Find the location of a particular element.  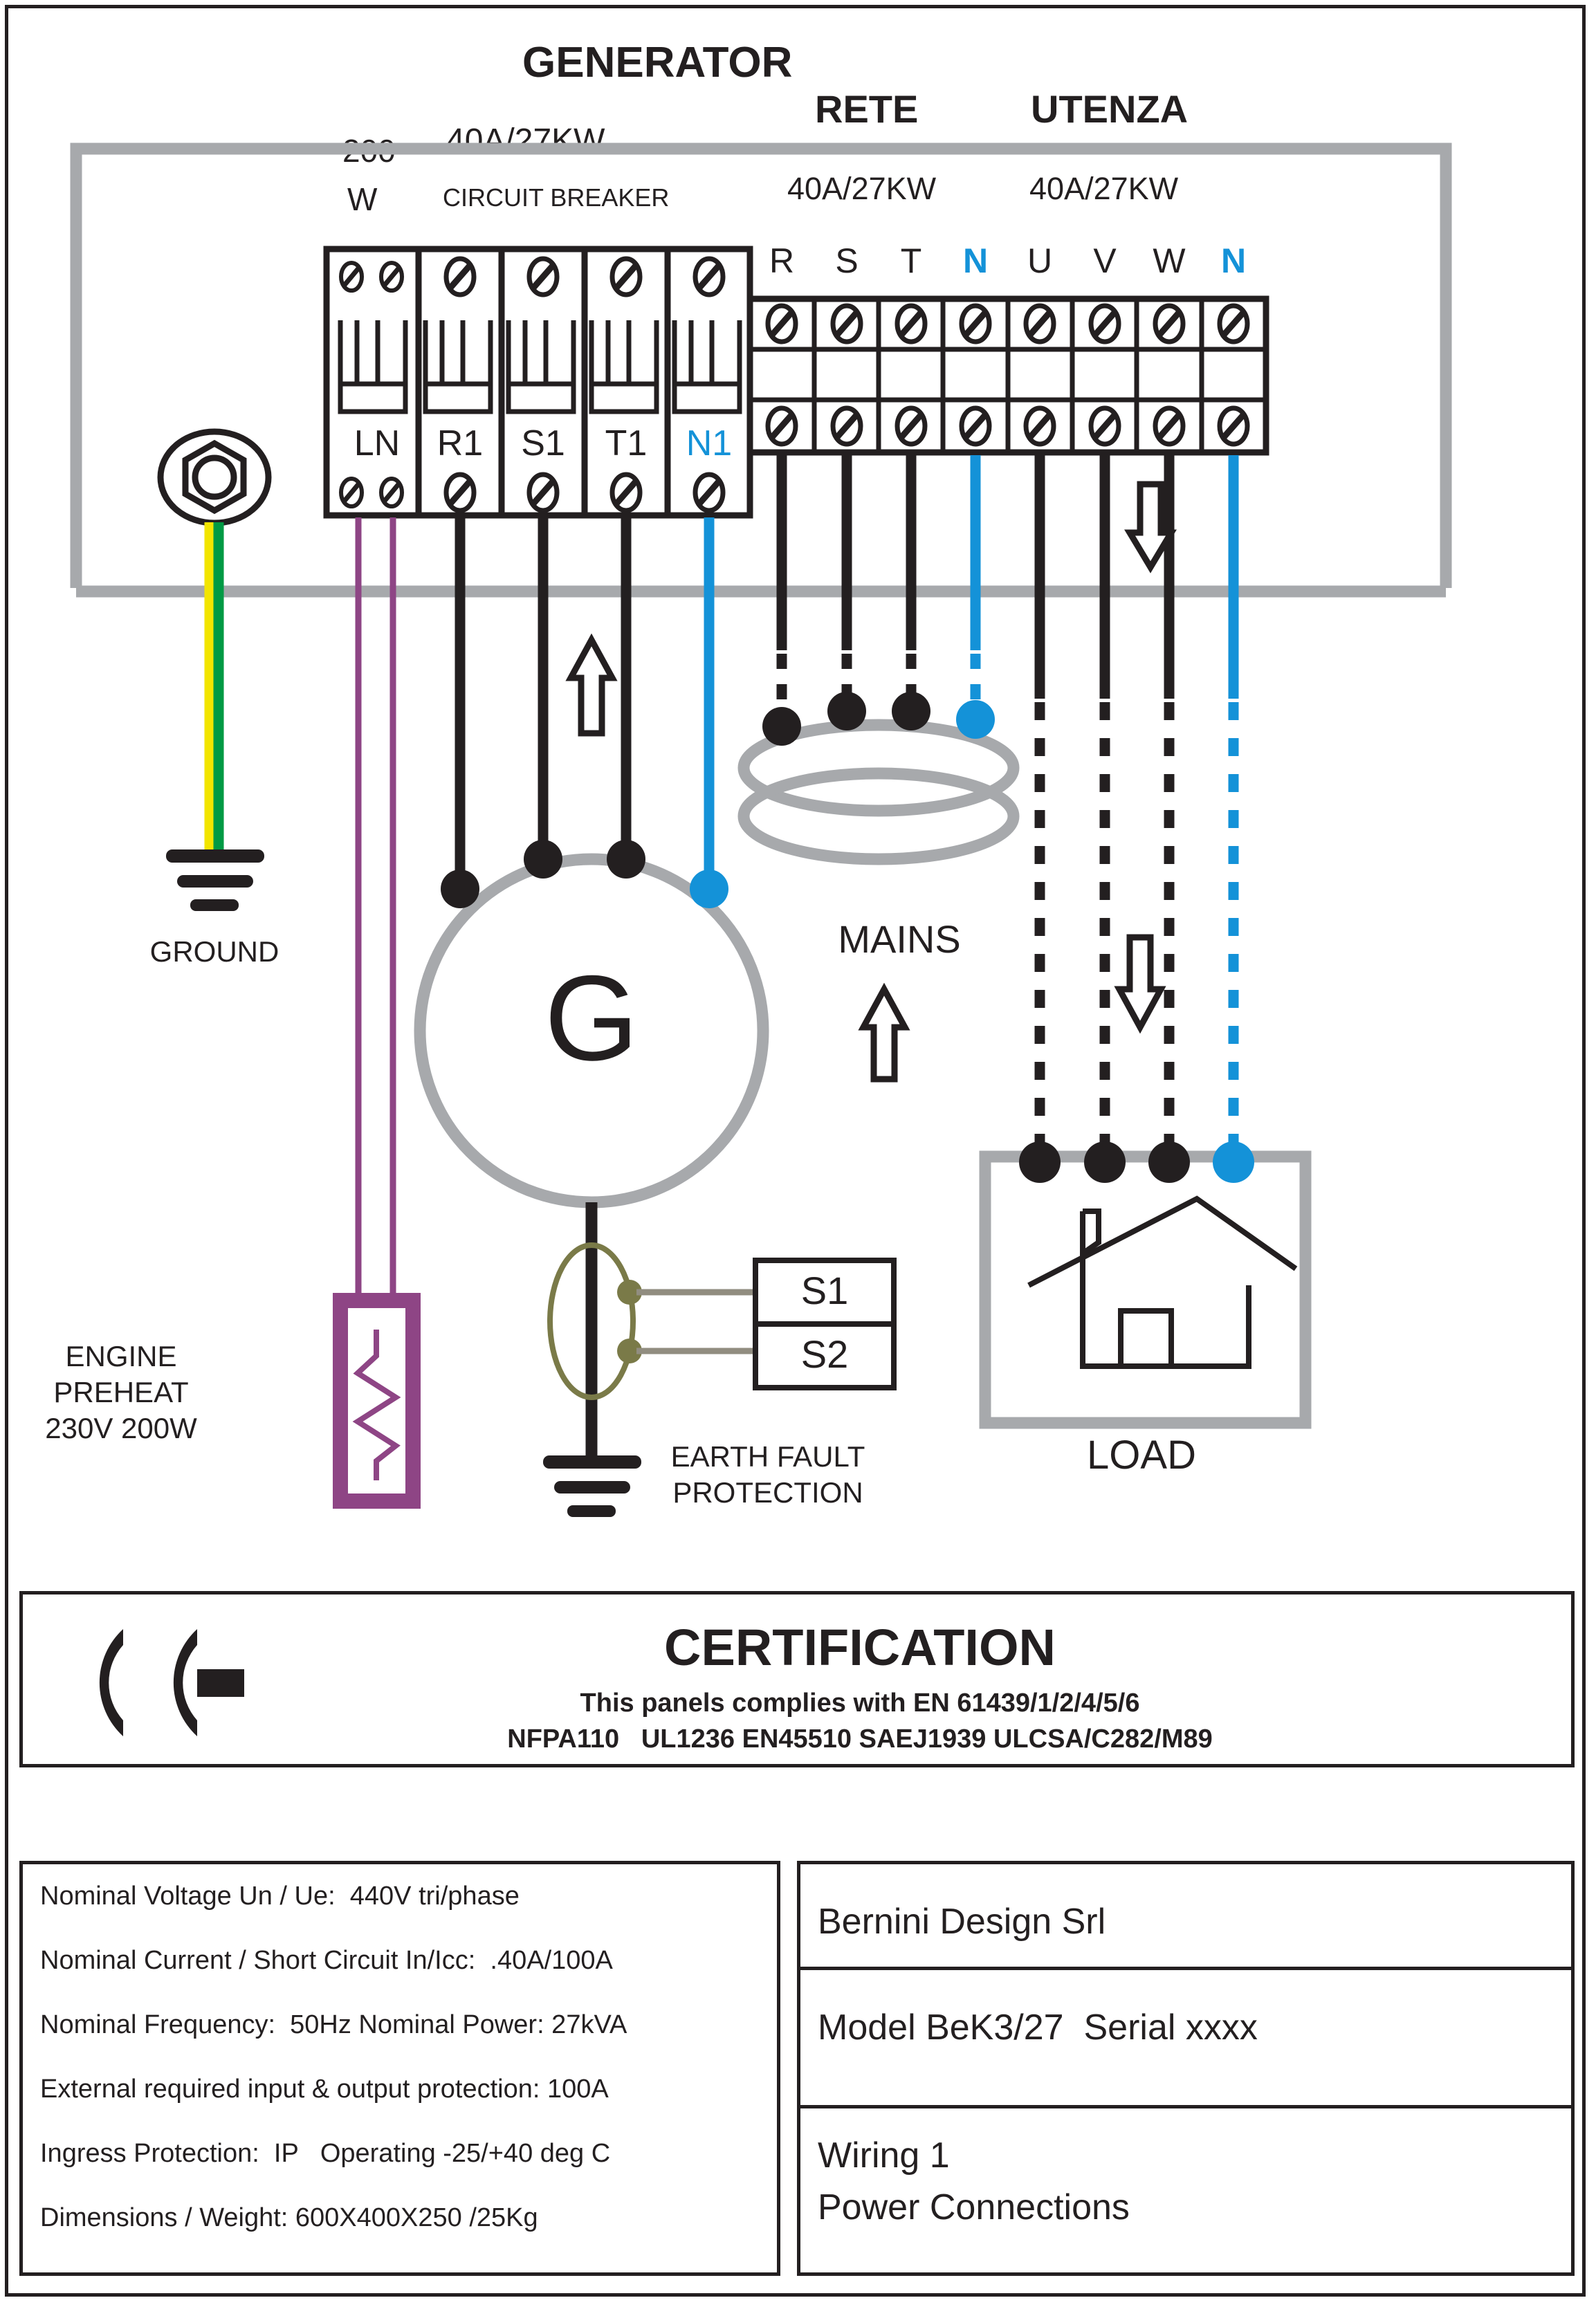

engine-preheat-resistor-icon is located at coordinates (377, 1401).